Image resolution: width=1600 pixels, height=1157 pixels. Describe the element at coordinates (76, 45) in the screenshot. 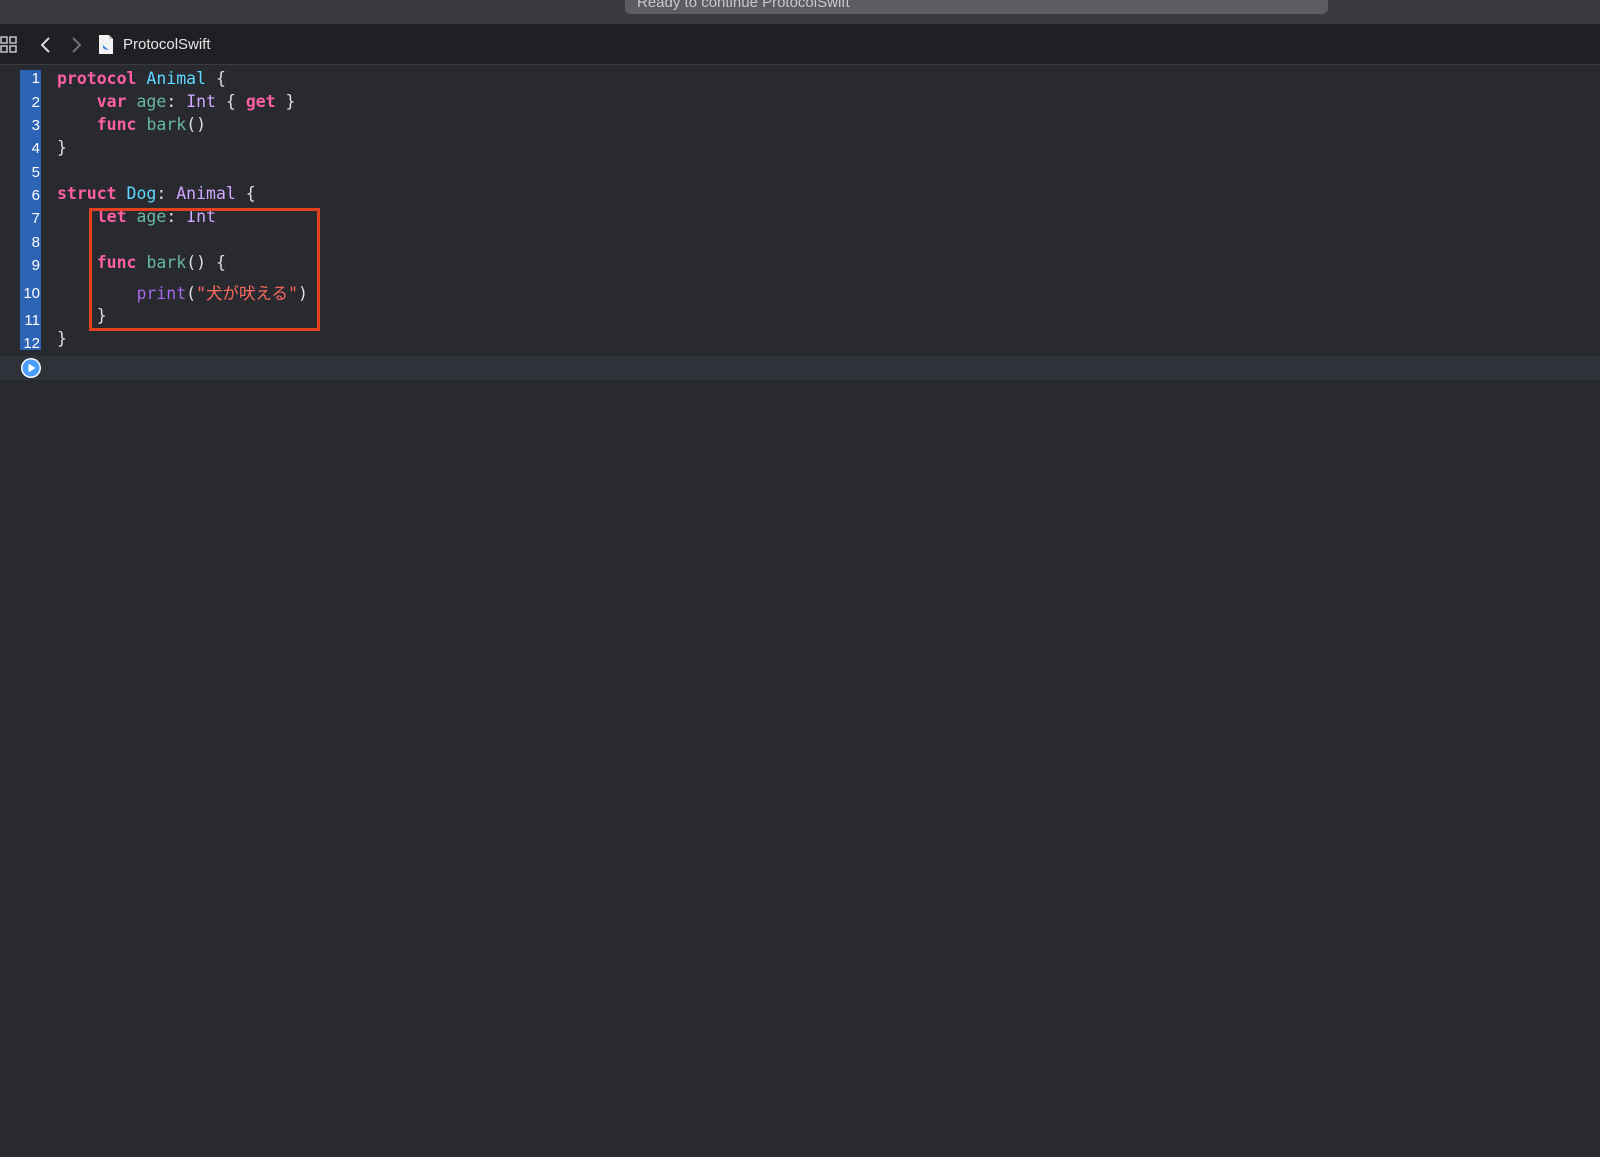

I see `forward-icon` at that location.